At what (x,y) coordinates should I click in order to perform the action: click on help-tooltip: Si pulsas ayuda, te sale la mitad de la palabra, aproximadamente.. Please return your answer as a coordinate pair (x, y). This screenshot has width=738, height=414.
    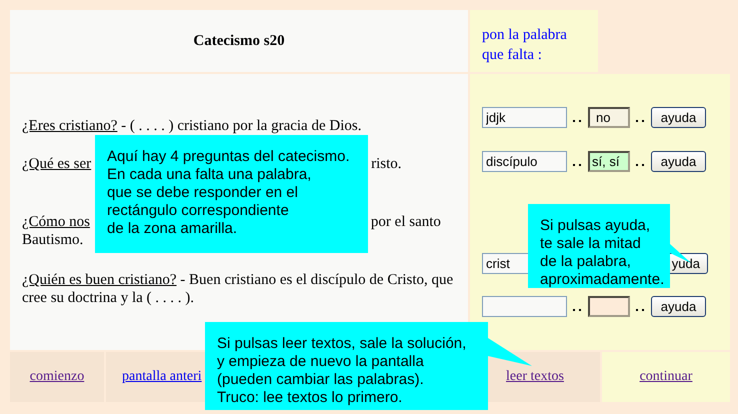
    Looking at the image, I should click on (599, 246).